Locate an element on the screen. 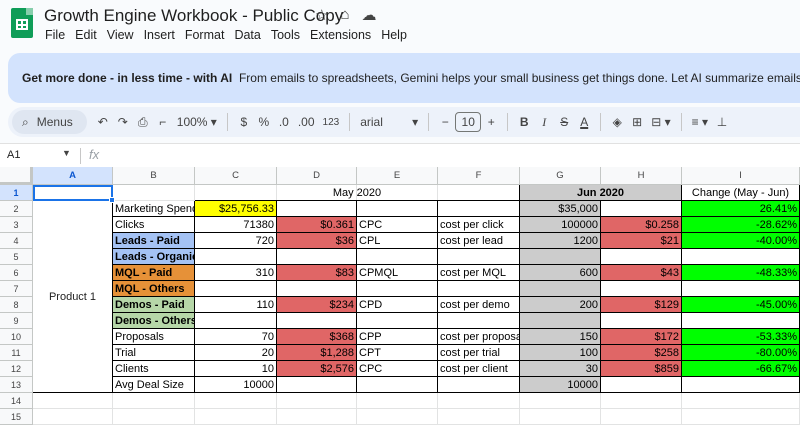 This screenshot has height=430, width=800. merge-cells-icon: ⊟ ▾ is located at coordinates (660, 122).